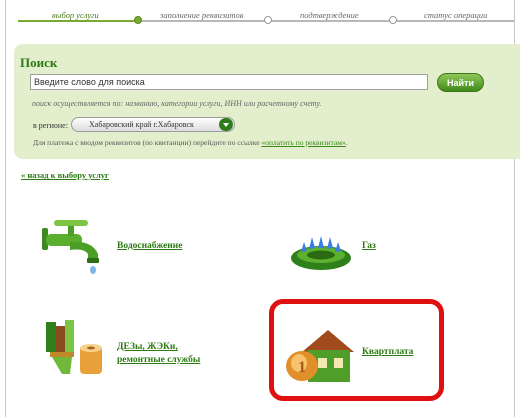  I want to click on step-label-fill-details: заполнение реквизитов, so click(202, 15).